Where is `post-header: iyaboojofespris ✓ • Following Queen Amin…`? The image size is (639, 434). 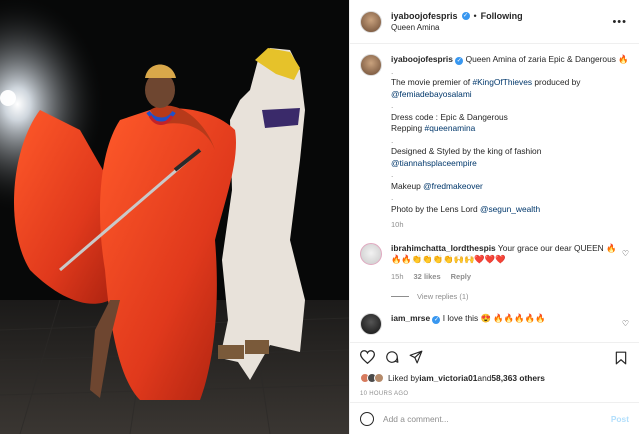
post-header: iyaboojofespris ✓ • Following Queen Amin… is located at coordinates (494, 22).